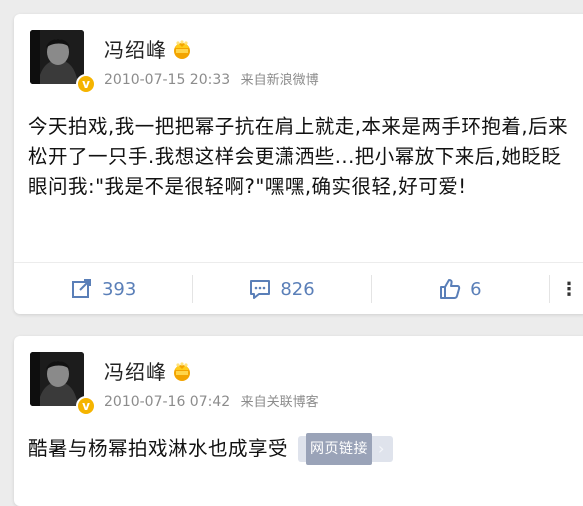  I want to click on thumb-up-icon, so click(450, 289).